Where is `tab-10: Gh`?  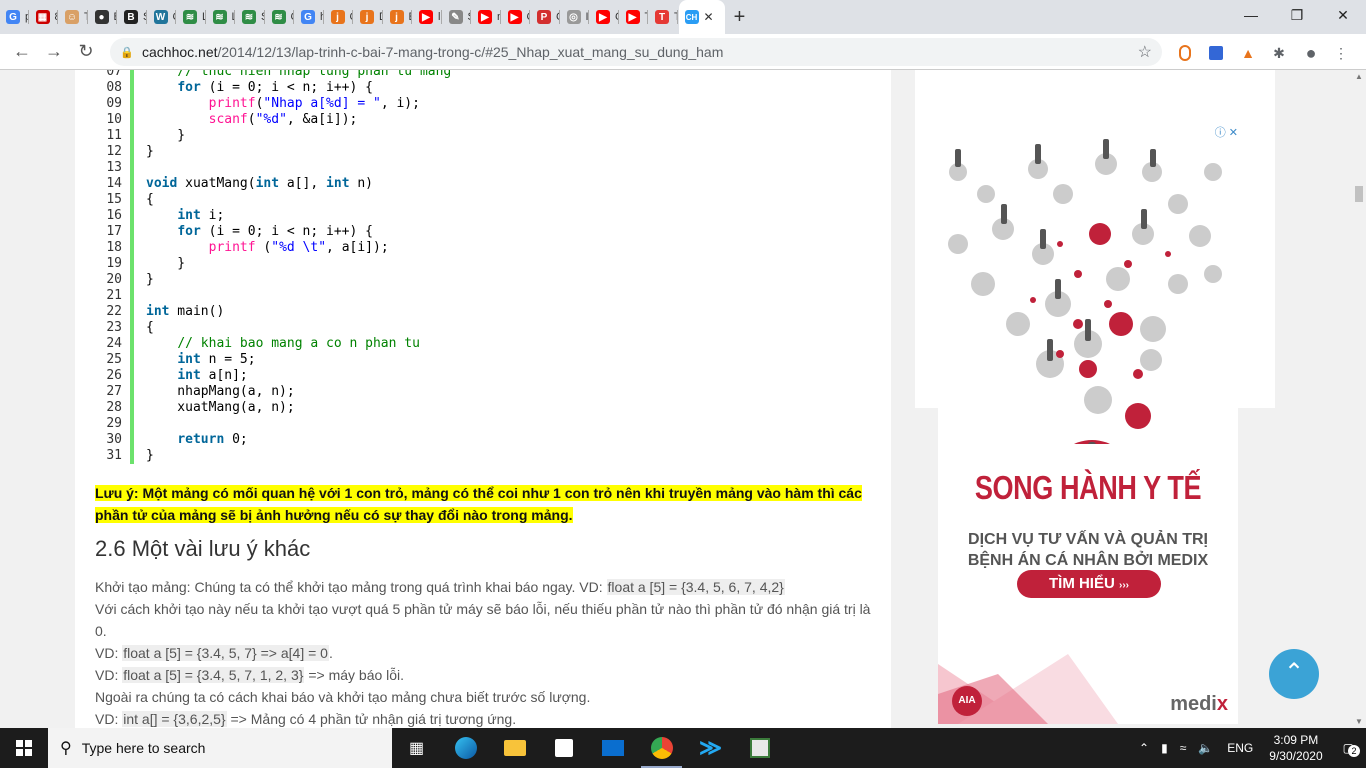
tab-10: Gh is located at coordinates (310, 17).